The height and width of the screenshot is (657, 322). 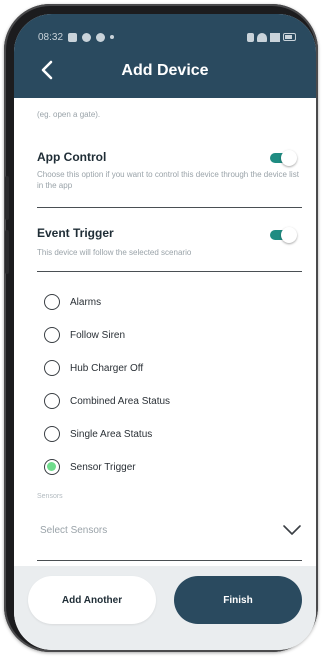 I want to click on status-time: 08:32, so click(x=51, y=37).